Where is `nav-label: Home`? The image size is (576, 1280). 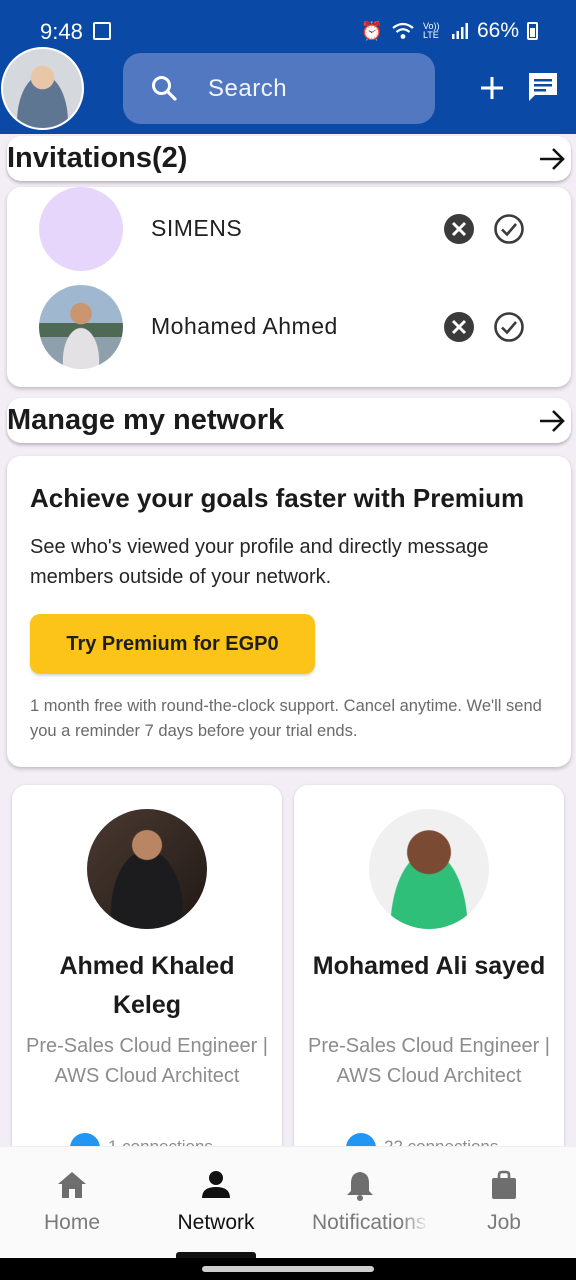 nav-label: Home is located at coordinates (72, 1222).